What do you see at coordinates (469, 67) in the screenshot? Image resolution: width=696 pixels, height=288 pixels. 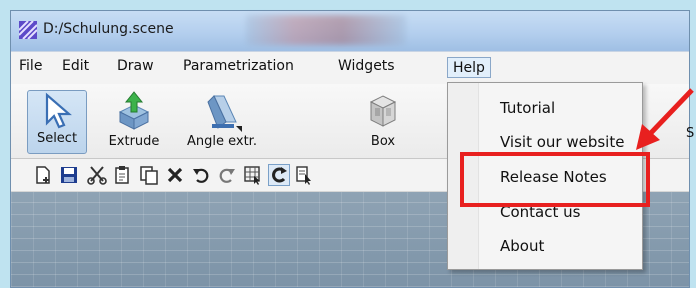 I see `menu-help: Help` at bounding box center [469, 67].